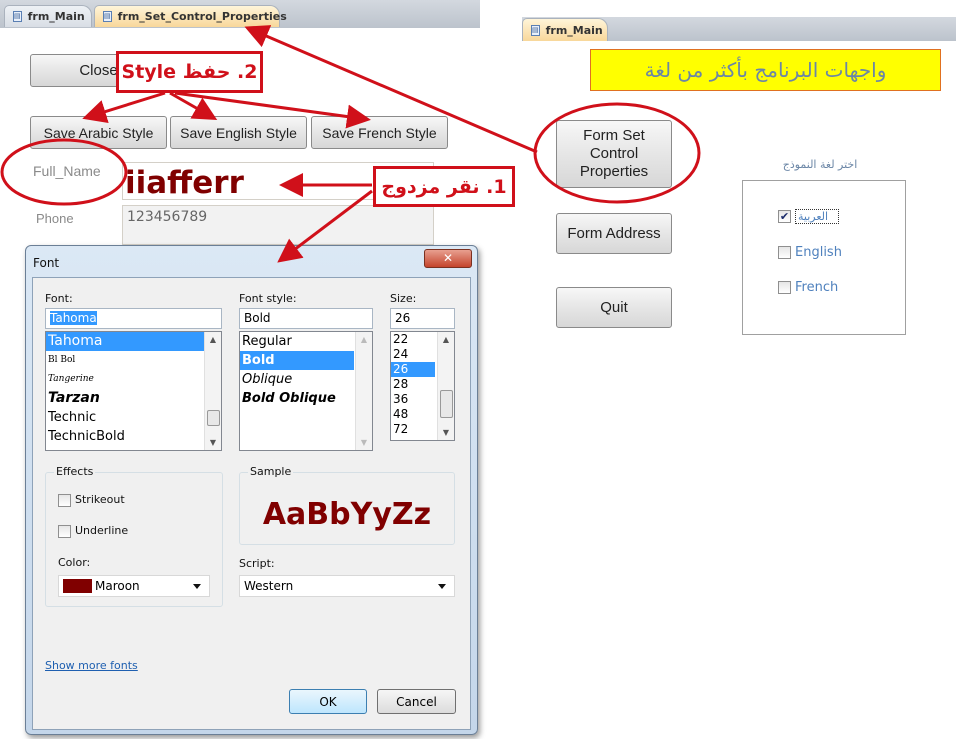  I want to click on font-option: Tahoma, so click(125, 341).